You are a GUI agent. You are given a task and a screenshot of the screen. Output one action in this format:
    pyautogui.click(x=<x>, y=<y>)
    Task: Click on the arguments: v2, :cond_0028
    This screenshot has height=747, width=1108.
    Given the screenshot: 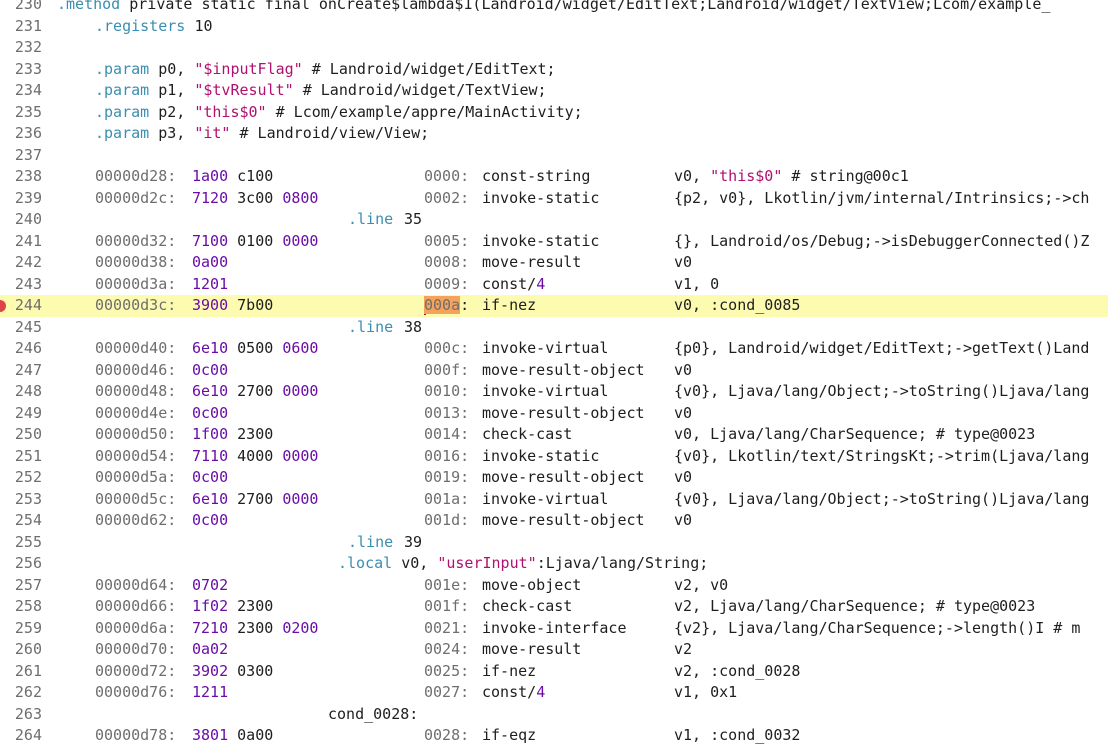 What is the action you would take?
    pyautogui.click(x=737, y=672)
    